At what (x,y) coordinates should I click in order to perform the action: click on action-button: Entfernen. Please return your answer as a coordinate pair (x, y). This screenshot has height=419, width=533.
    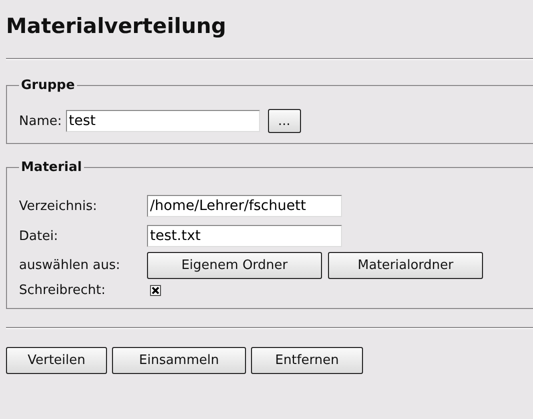
    Looking at the image, I should click on (307, 360).